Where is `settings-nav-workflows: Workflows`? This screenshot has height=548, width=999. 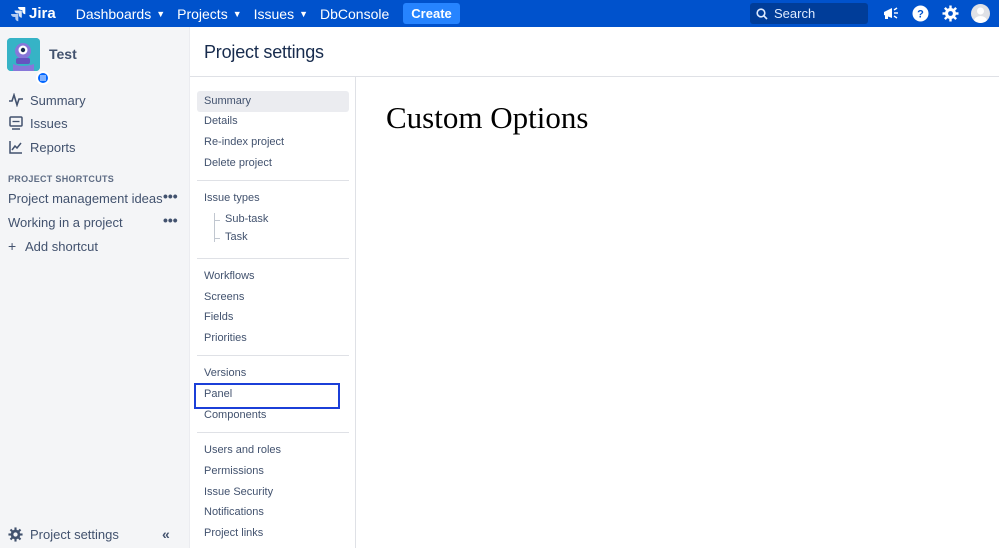
settings-nav-workflows: Workflows is located at coordinates (273, 276).